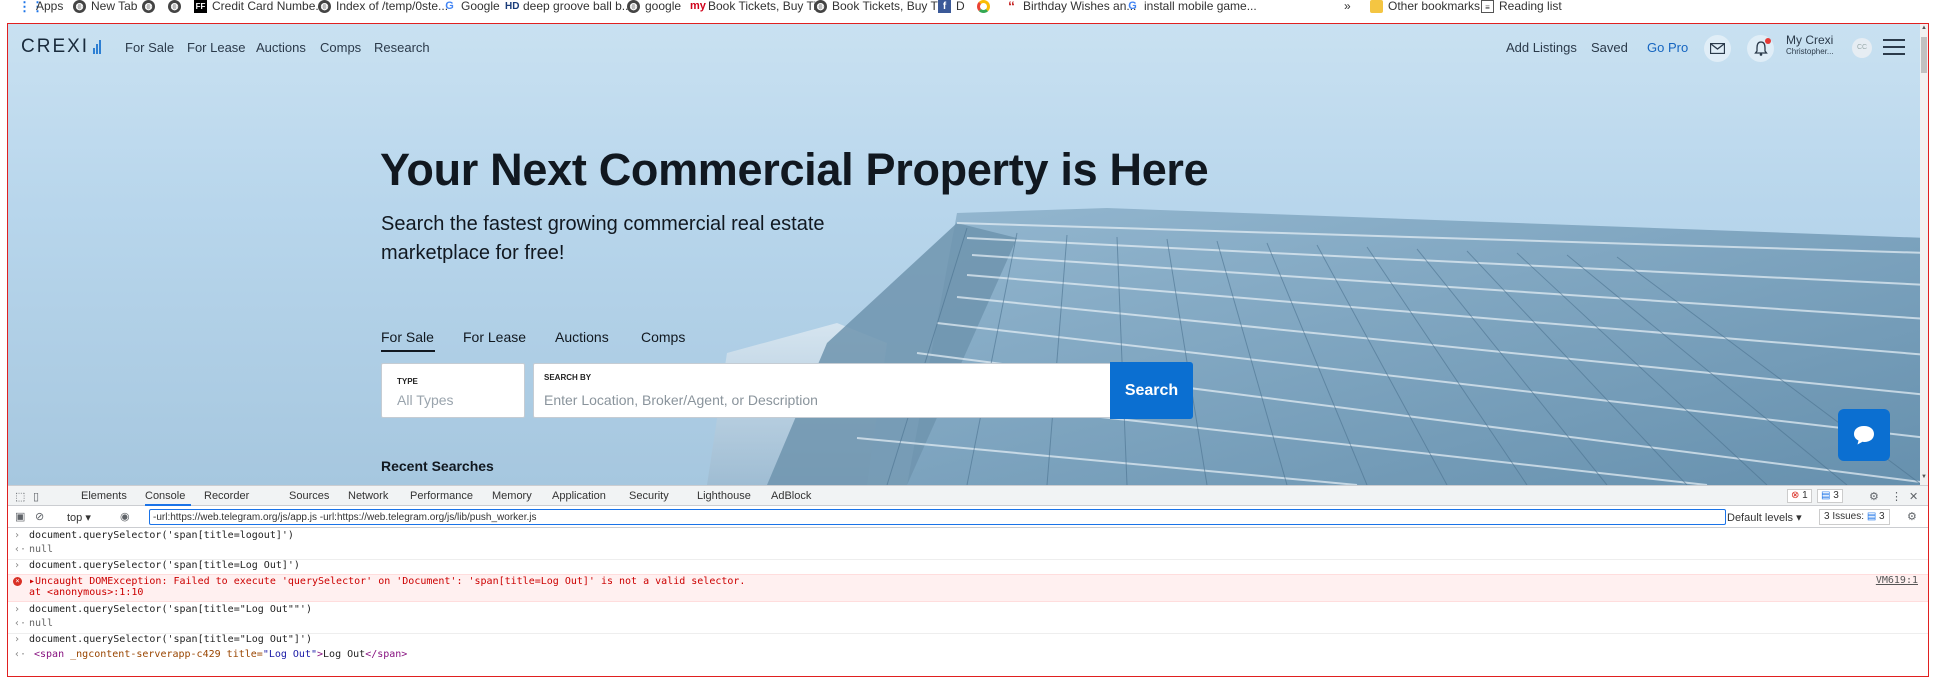 The width and height of the screenshot is (1936, 698). What do you see at coordinates (1376, 6) in the screenshot?
I see `folder-icon` at bounding box center [1376, 6].